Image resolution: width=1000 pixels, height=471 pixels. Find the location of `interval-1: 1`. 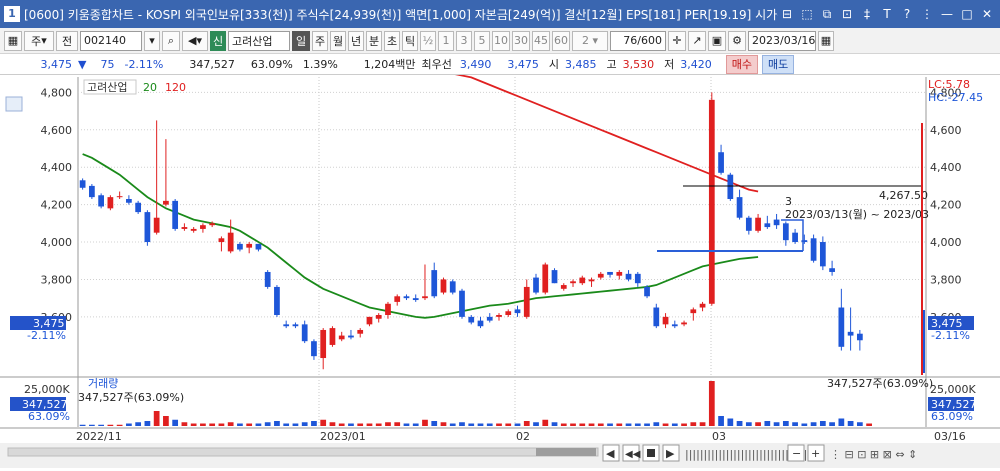

interval-1: 1 is located at coordinates (446, 40).